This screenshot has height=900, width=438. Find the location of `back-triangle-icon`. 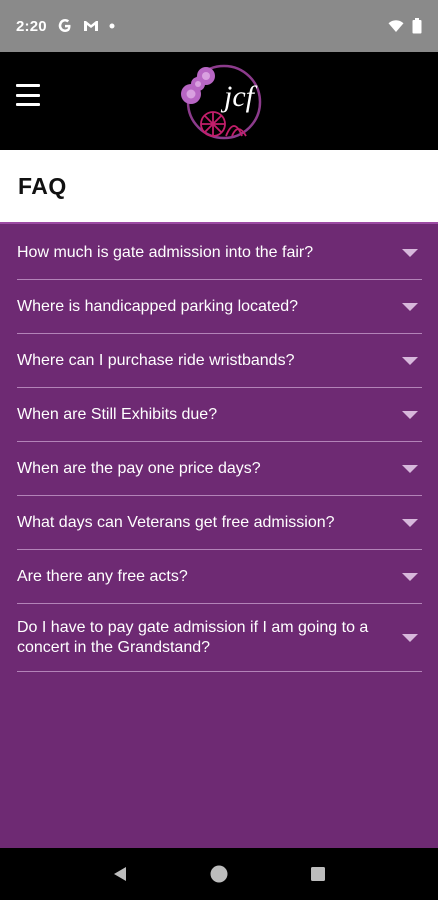

back-triangle-icon is located at coordinates (119, 874).